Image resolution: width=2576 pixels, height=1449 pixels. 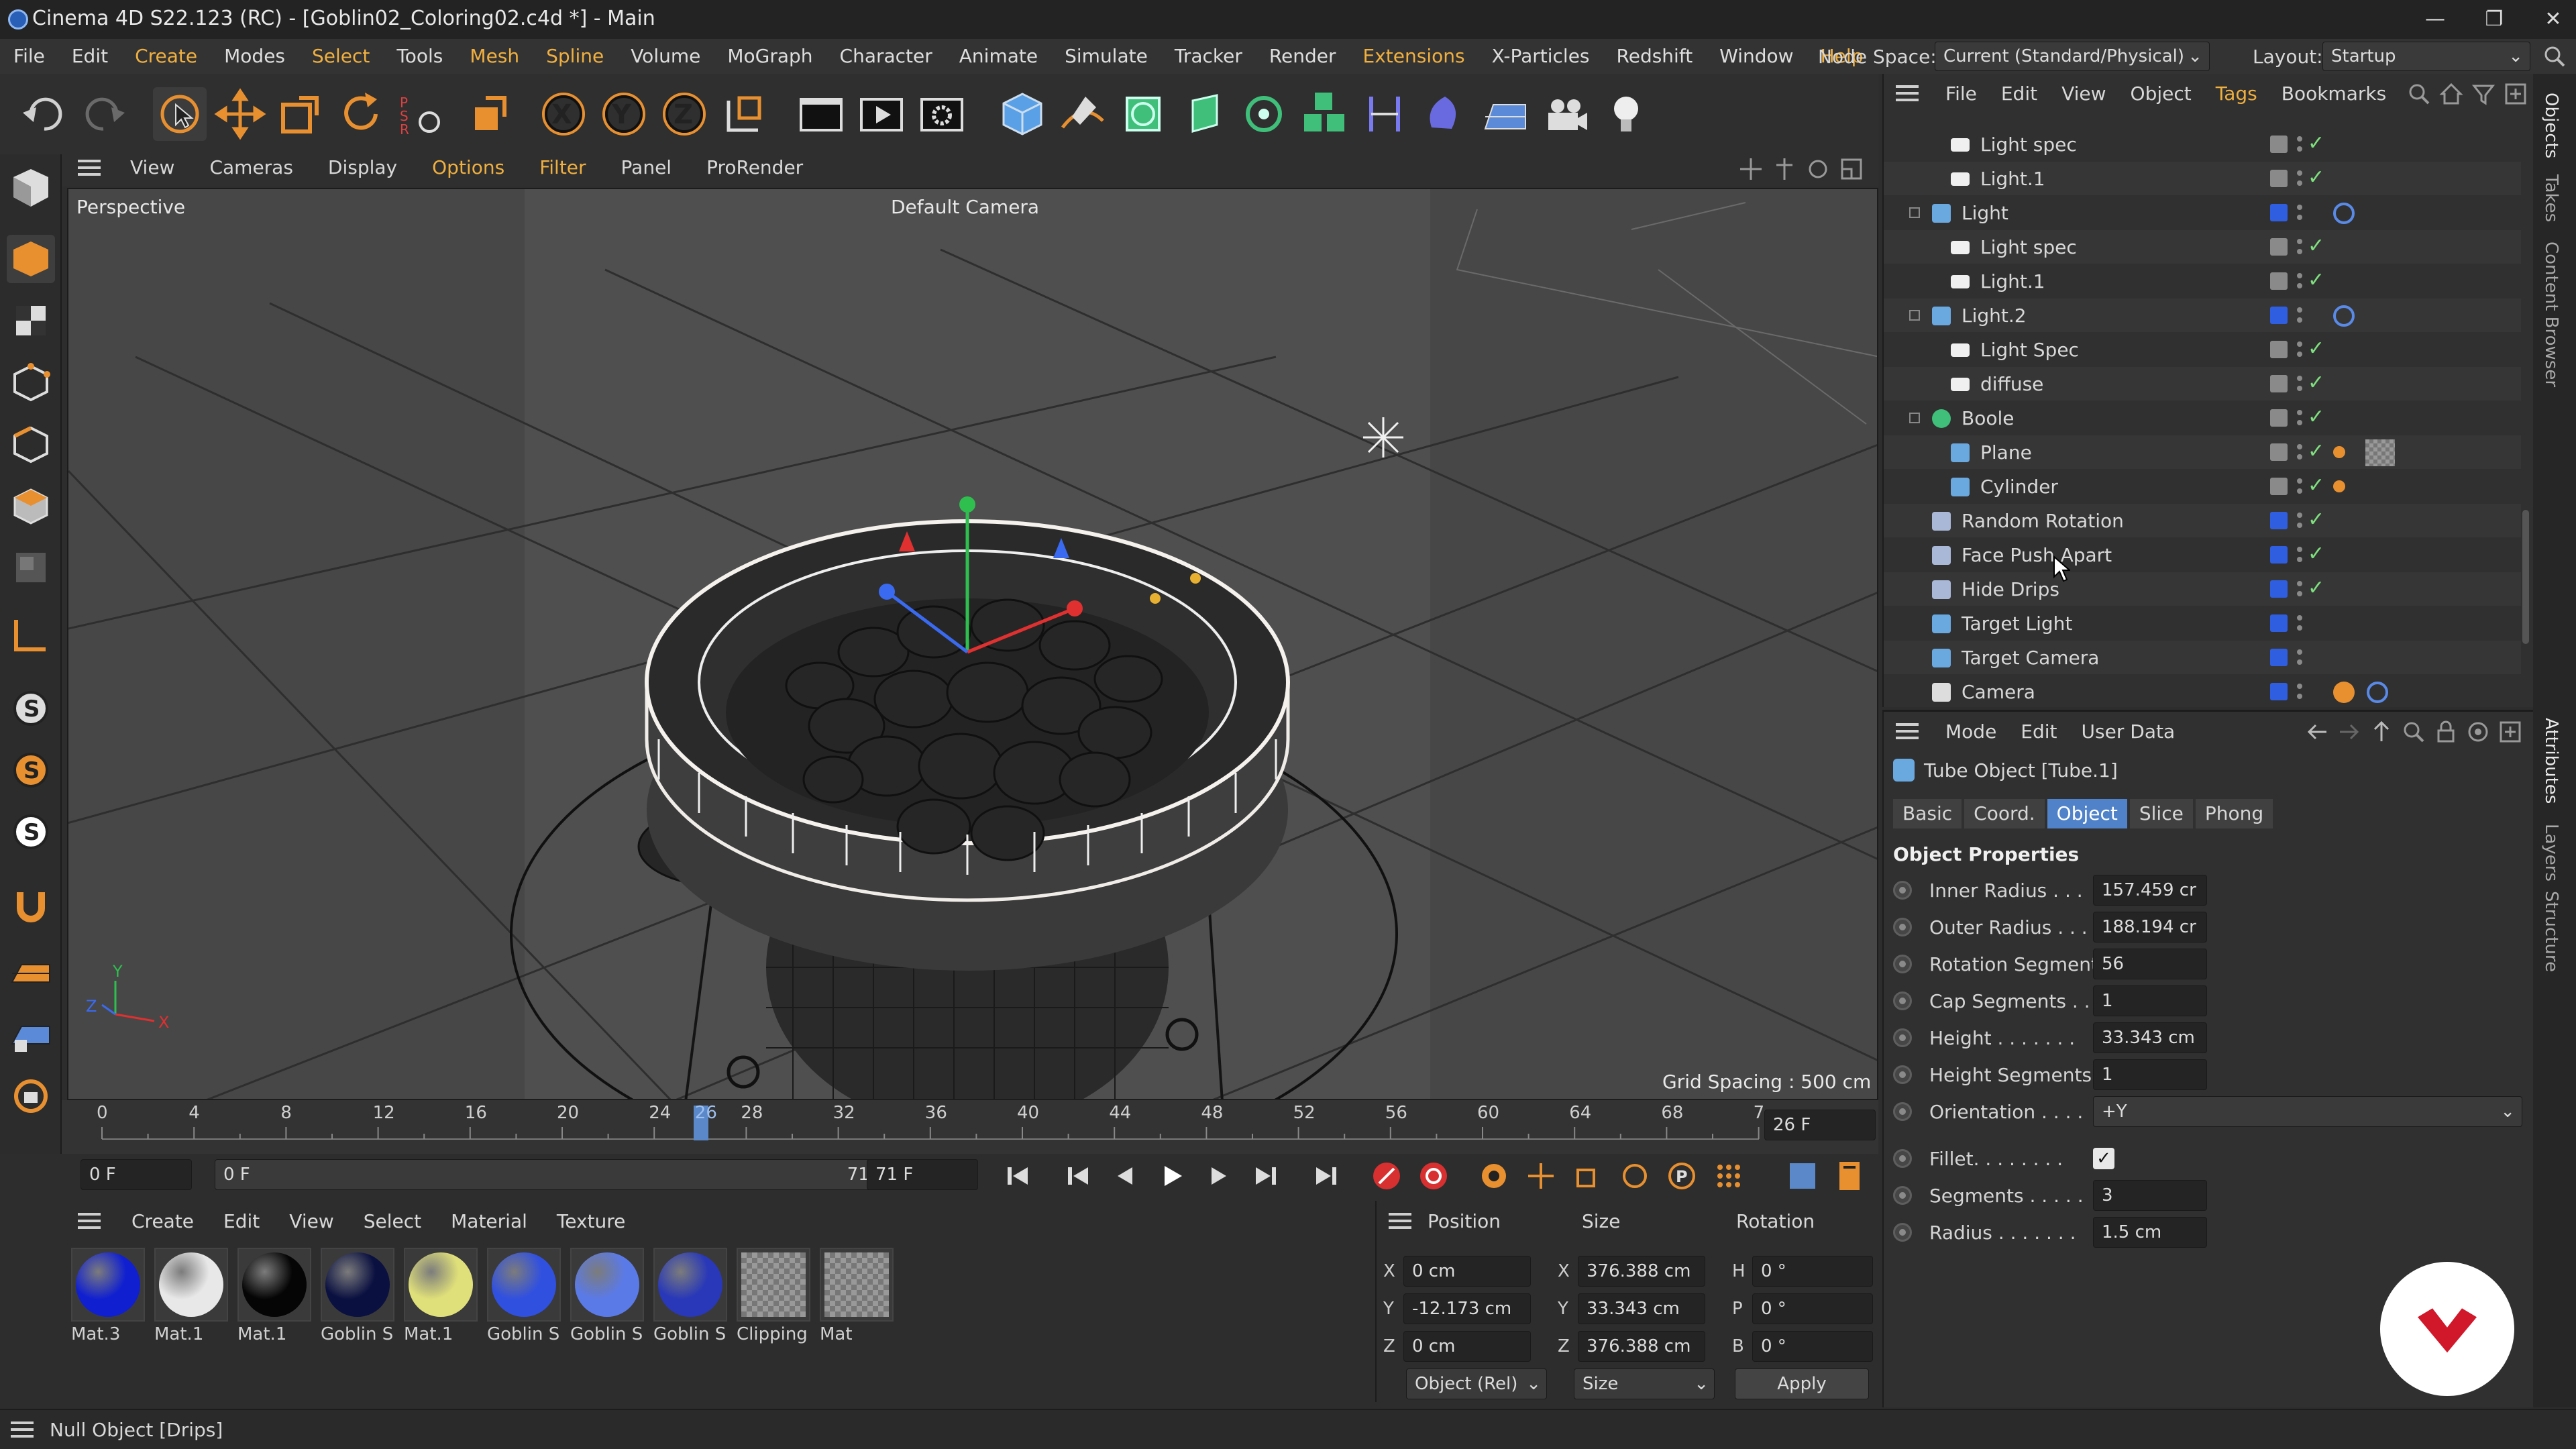 I want to click on polygons-mode-icon, so click(x=31, y=506).